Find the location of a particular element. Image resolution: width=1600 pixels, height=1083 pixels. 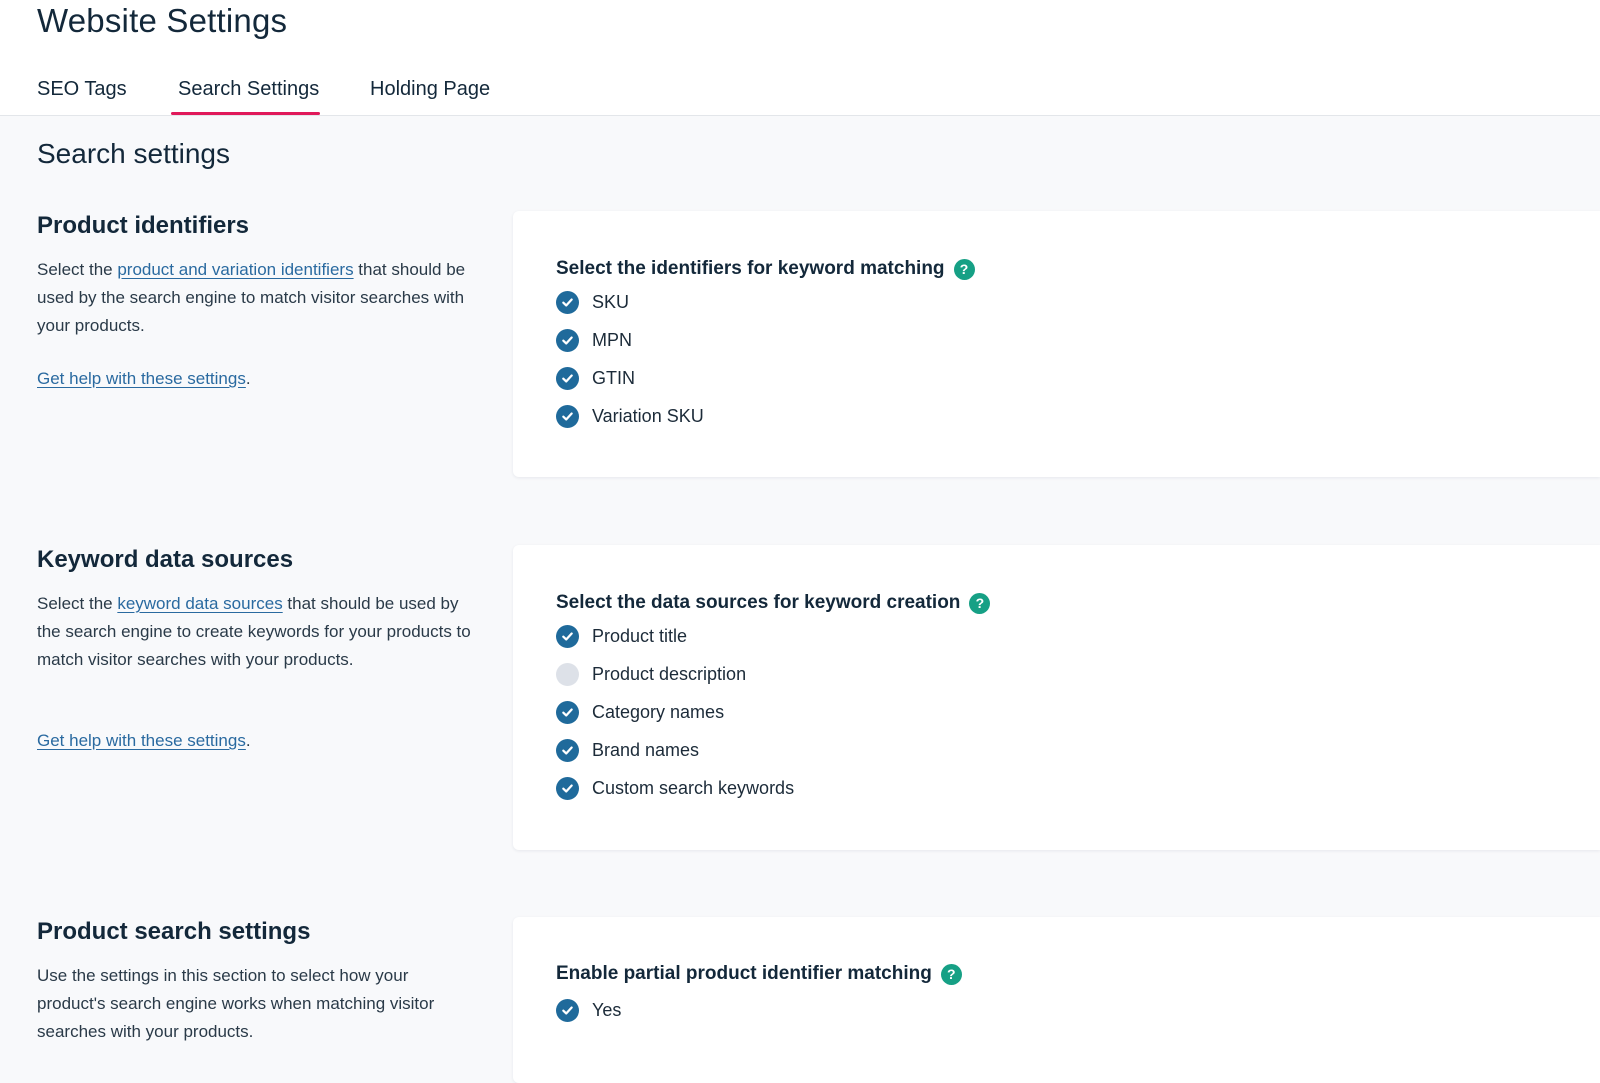

option-yes: Yes is located at coordinates (588, 1010).